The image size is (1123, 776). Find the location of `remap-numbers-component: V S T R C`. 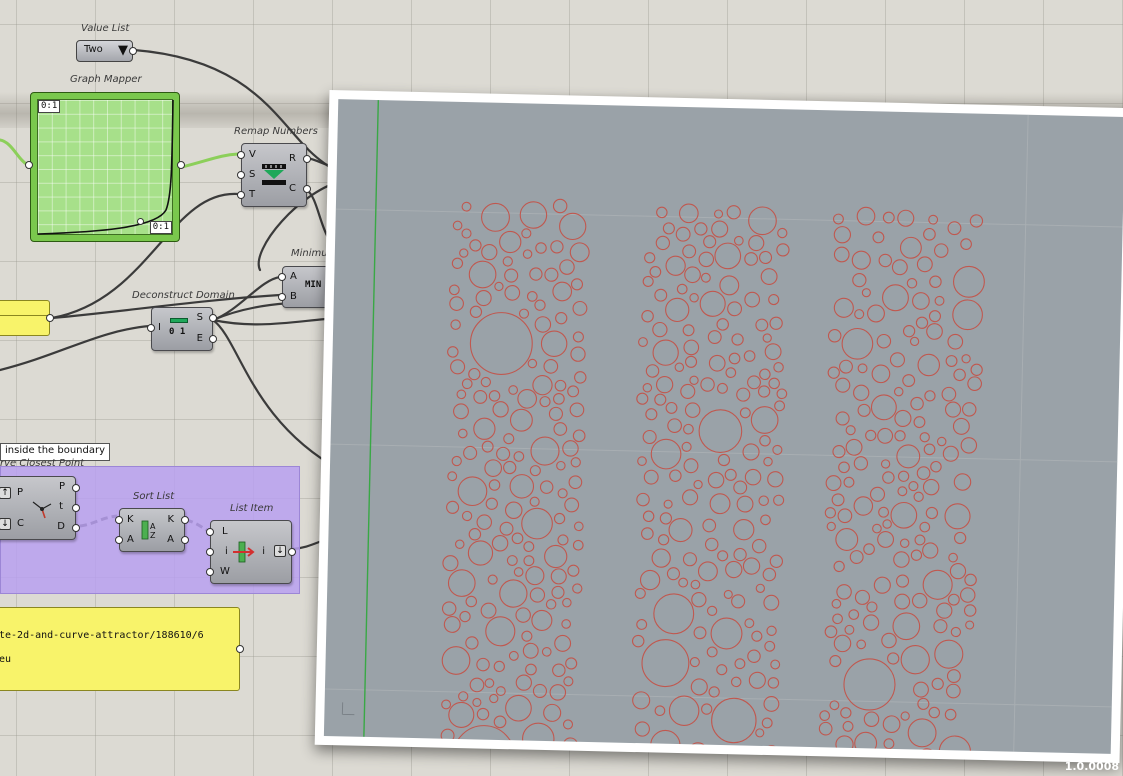

remap-numbers-component: V S T R C is located at coordinates (274, 175).